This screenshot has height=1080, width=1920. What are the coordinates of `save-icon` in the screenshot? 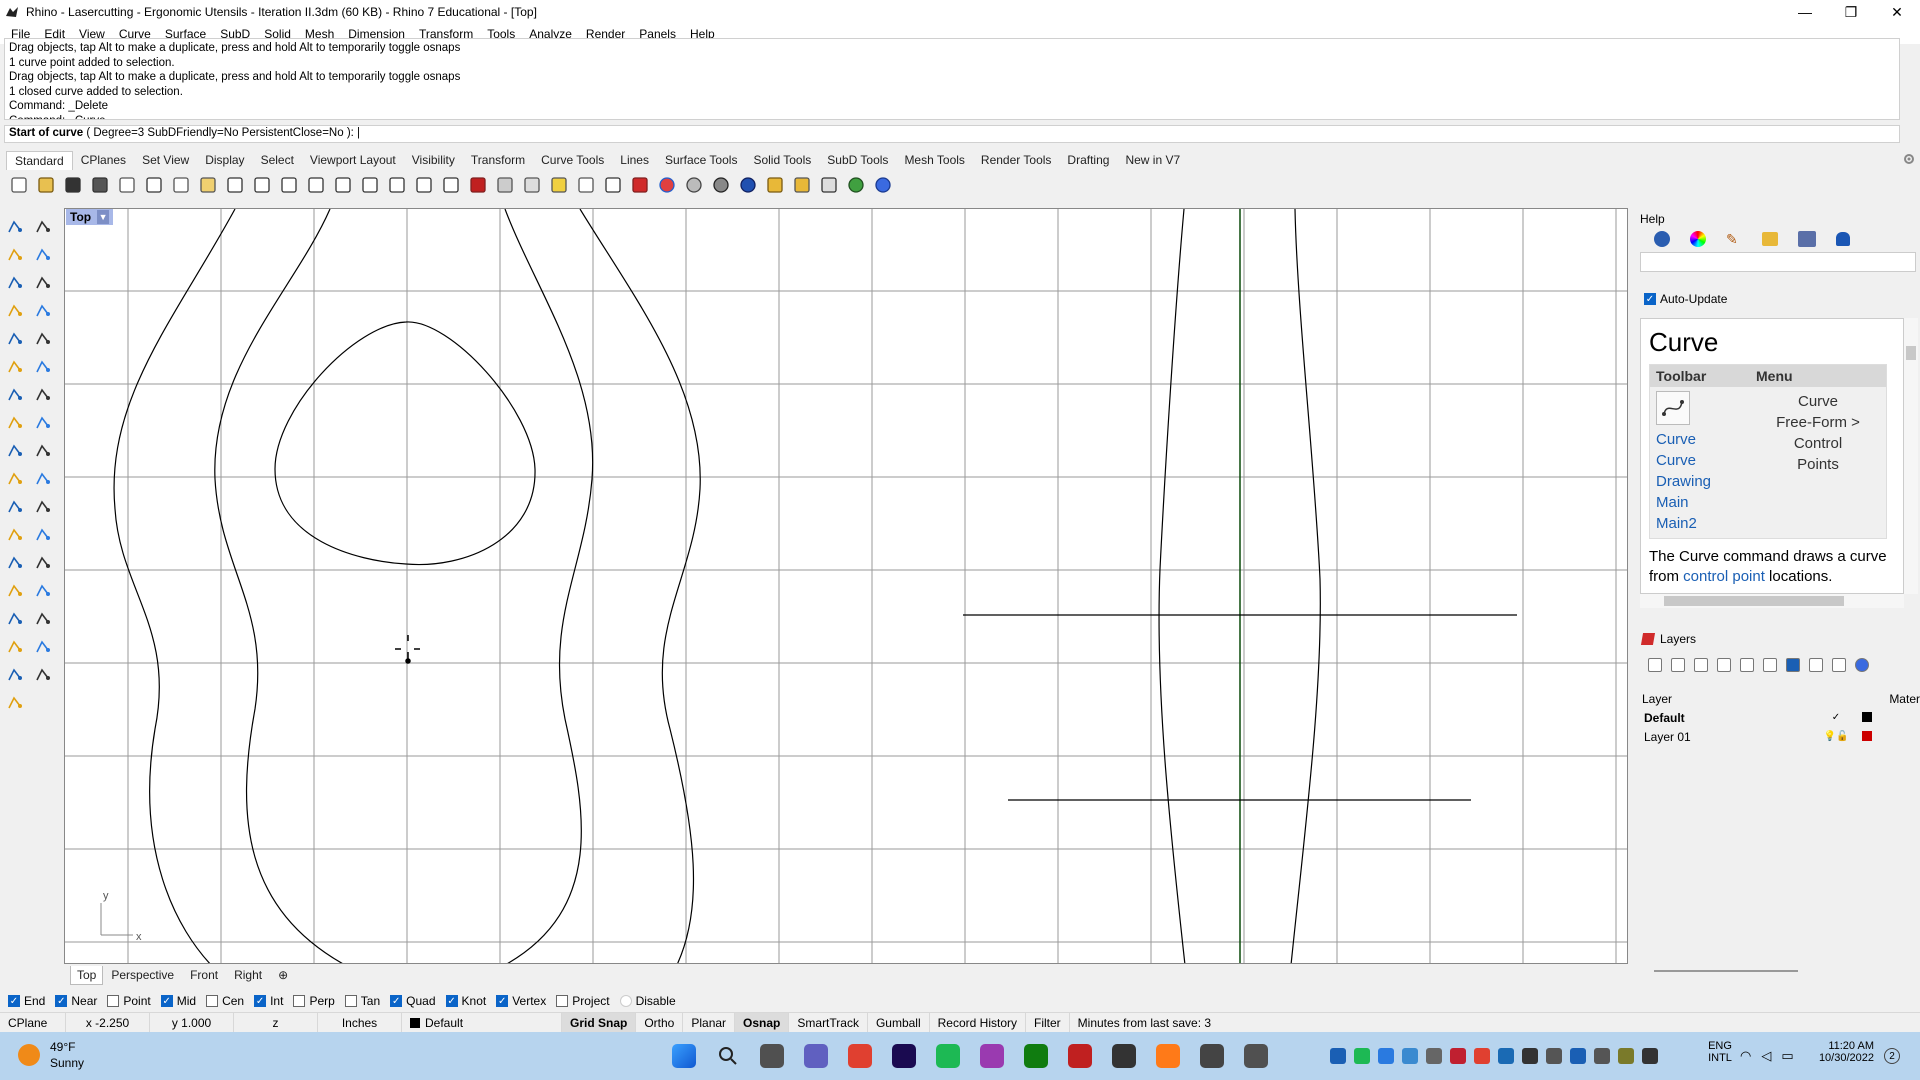 It's located at (73, 185).